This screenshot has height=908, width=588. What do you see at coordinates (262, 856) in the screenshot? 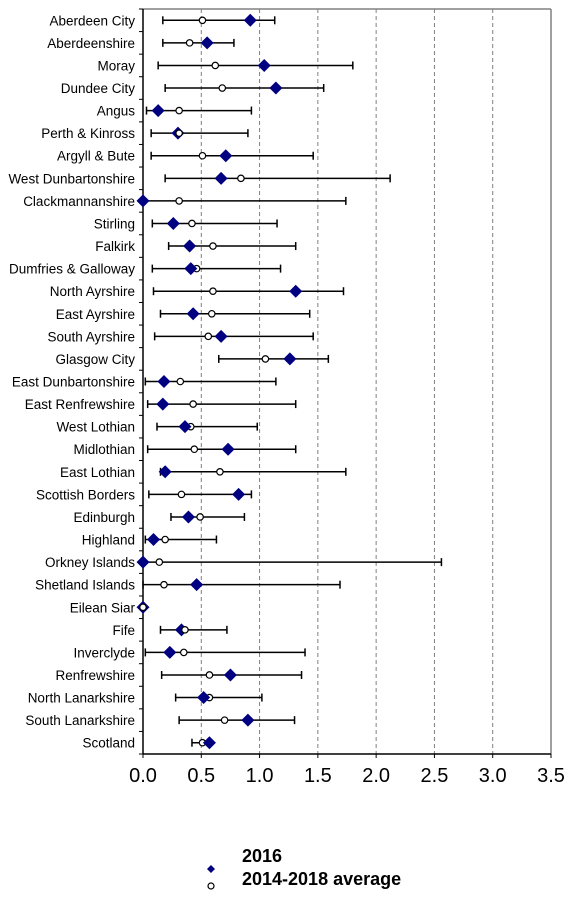
I see `legend-label-2016: 2016` at bounding box center [262, 856].